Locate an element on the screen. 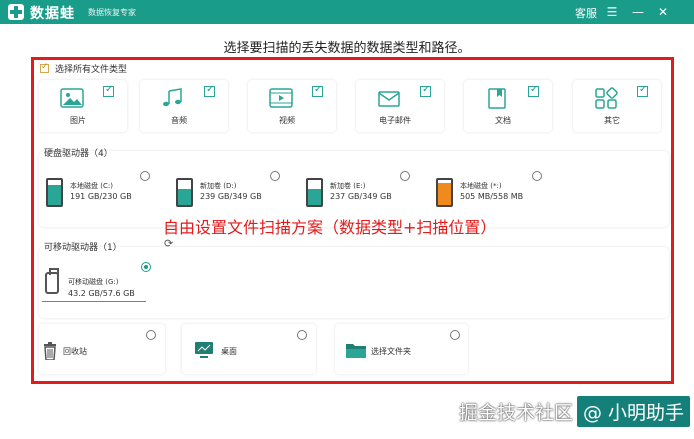 The width and height of the screenshot is (694, 439). file-type-document: 文档 is located at coordinates (508, 106).